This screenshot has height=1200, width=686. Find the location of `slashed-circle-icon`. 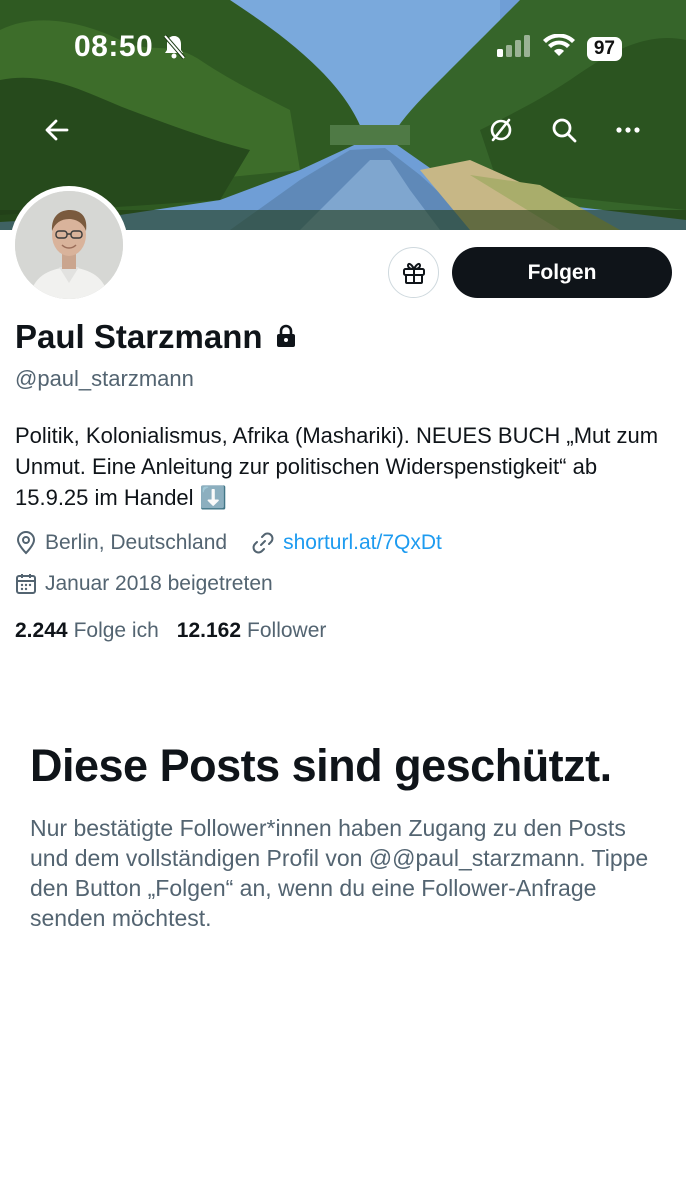

slashed-circle-icon is located at coordinates (501, 130).